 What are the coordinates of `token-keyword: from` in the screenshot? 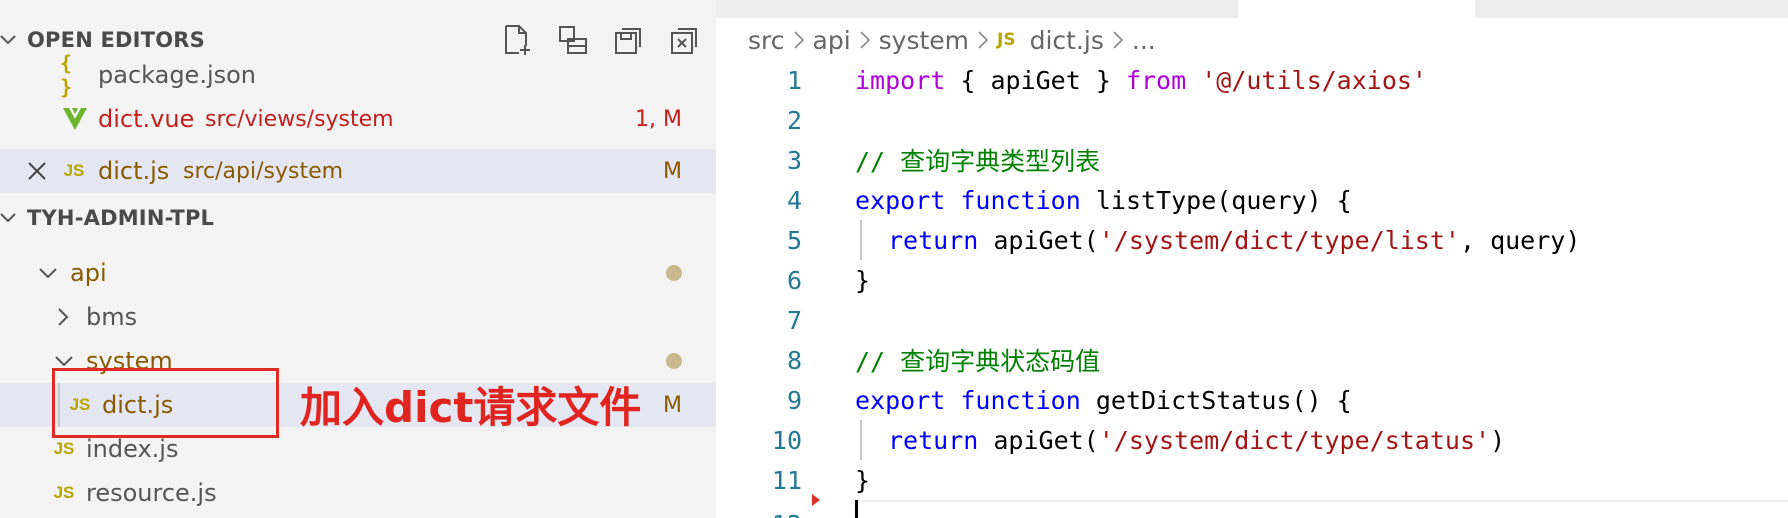 It's located at (1156, 80).